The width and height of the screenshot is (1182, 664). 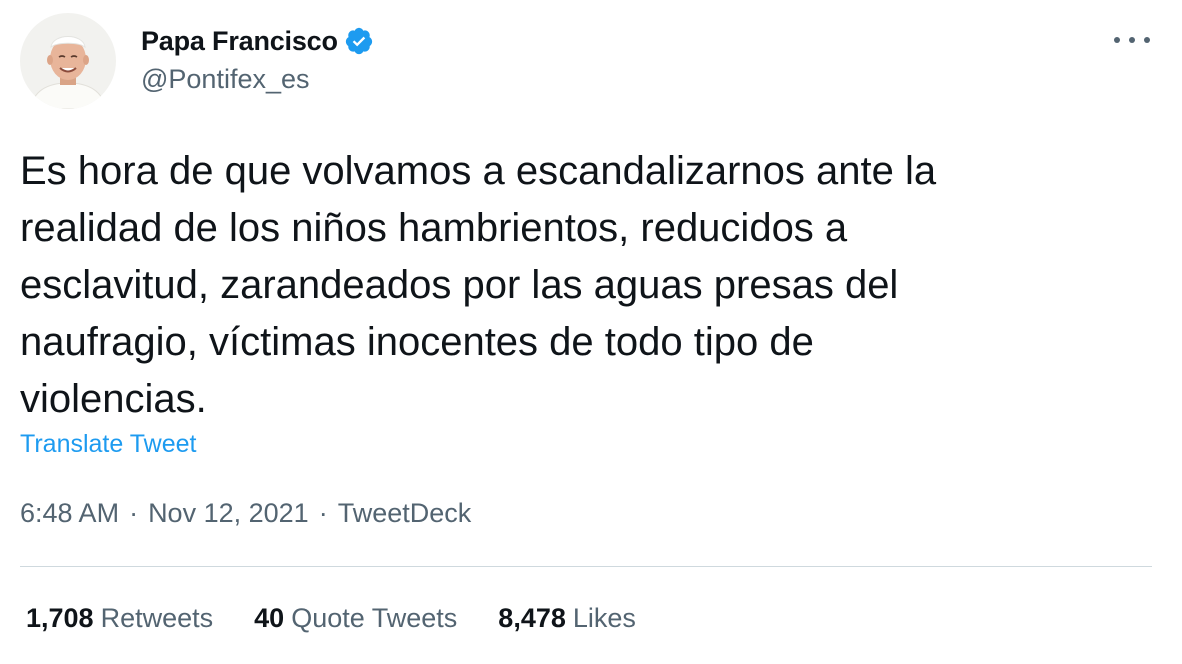 What do you see at coordinates (405, 513) in the screenshot?
I see `tweet-source: TweetDeck` at bounding box center [405, 513].